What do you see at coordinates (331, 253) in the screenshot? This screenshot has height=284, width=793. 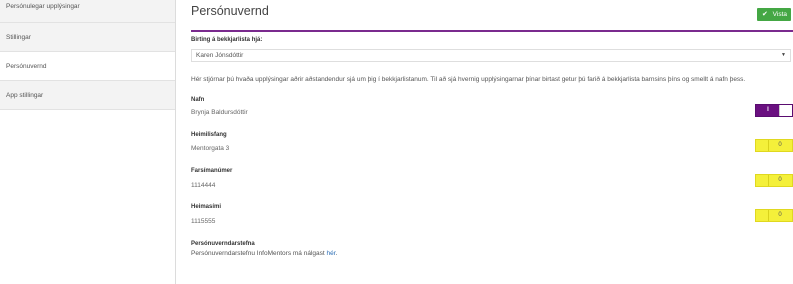 I see `privacy-policy-link: hér` at bounding box center [331, 253].